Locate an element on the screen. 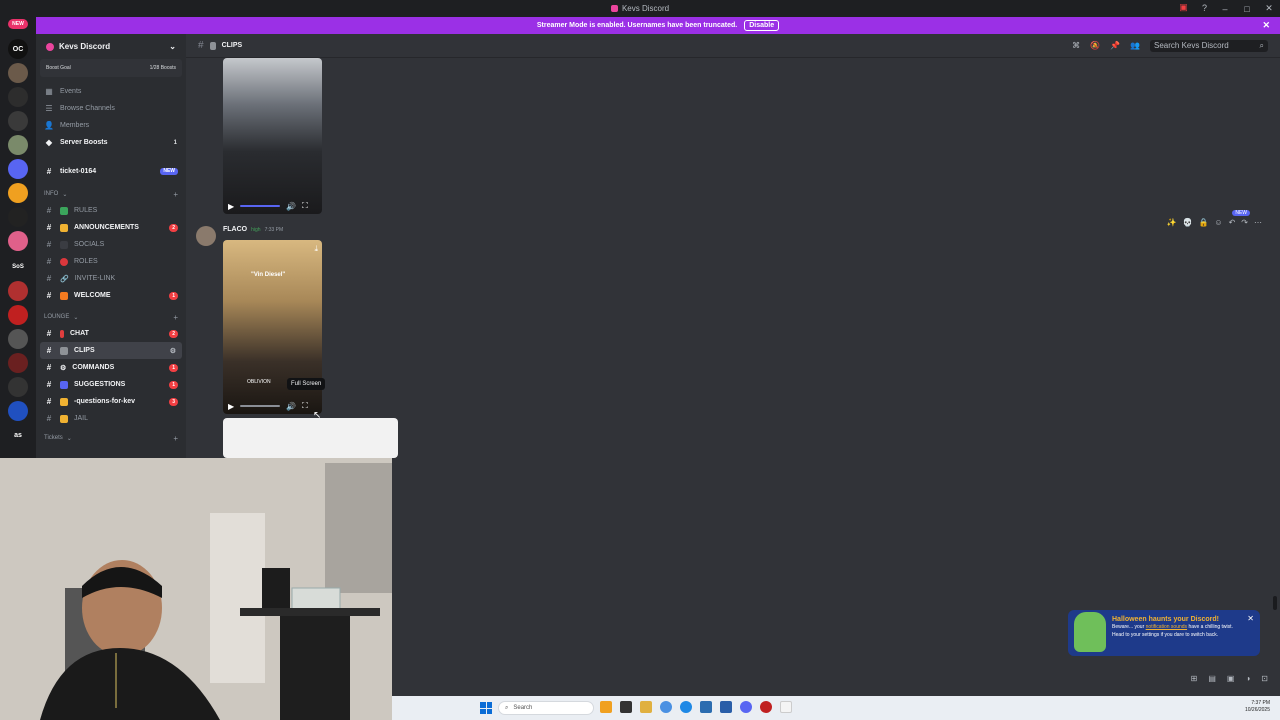  category-tickets: Tickets ⌄ + is located at coordinates (111, 438).